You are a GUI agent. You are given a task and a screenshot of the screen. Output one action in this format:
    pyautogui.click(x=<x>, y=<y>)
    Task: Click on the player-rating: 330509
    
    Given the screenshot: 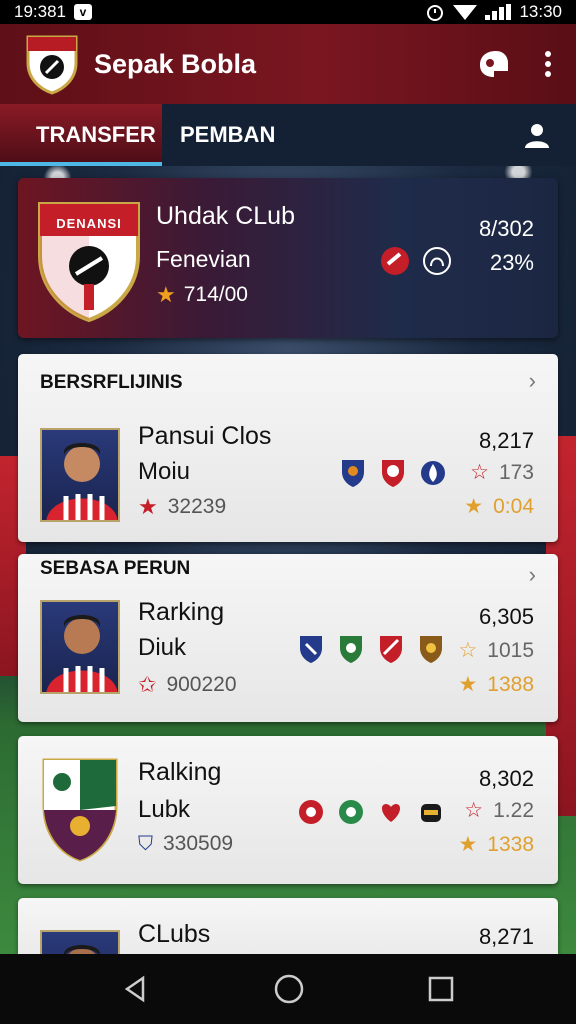 What is the action you would take?
    pyautogui.click(x=198, y=843)
    